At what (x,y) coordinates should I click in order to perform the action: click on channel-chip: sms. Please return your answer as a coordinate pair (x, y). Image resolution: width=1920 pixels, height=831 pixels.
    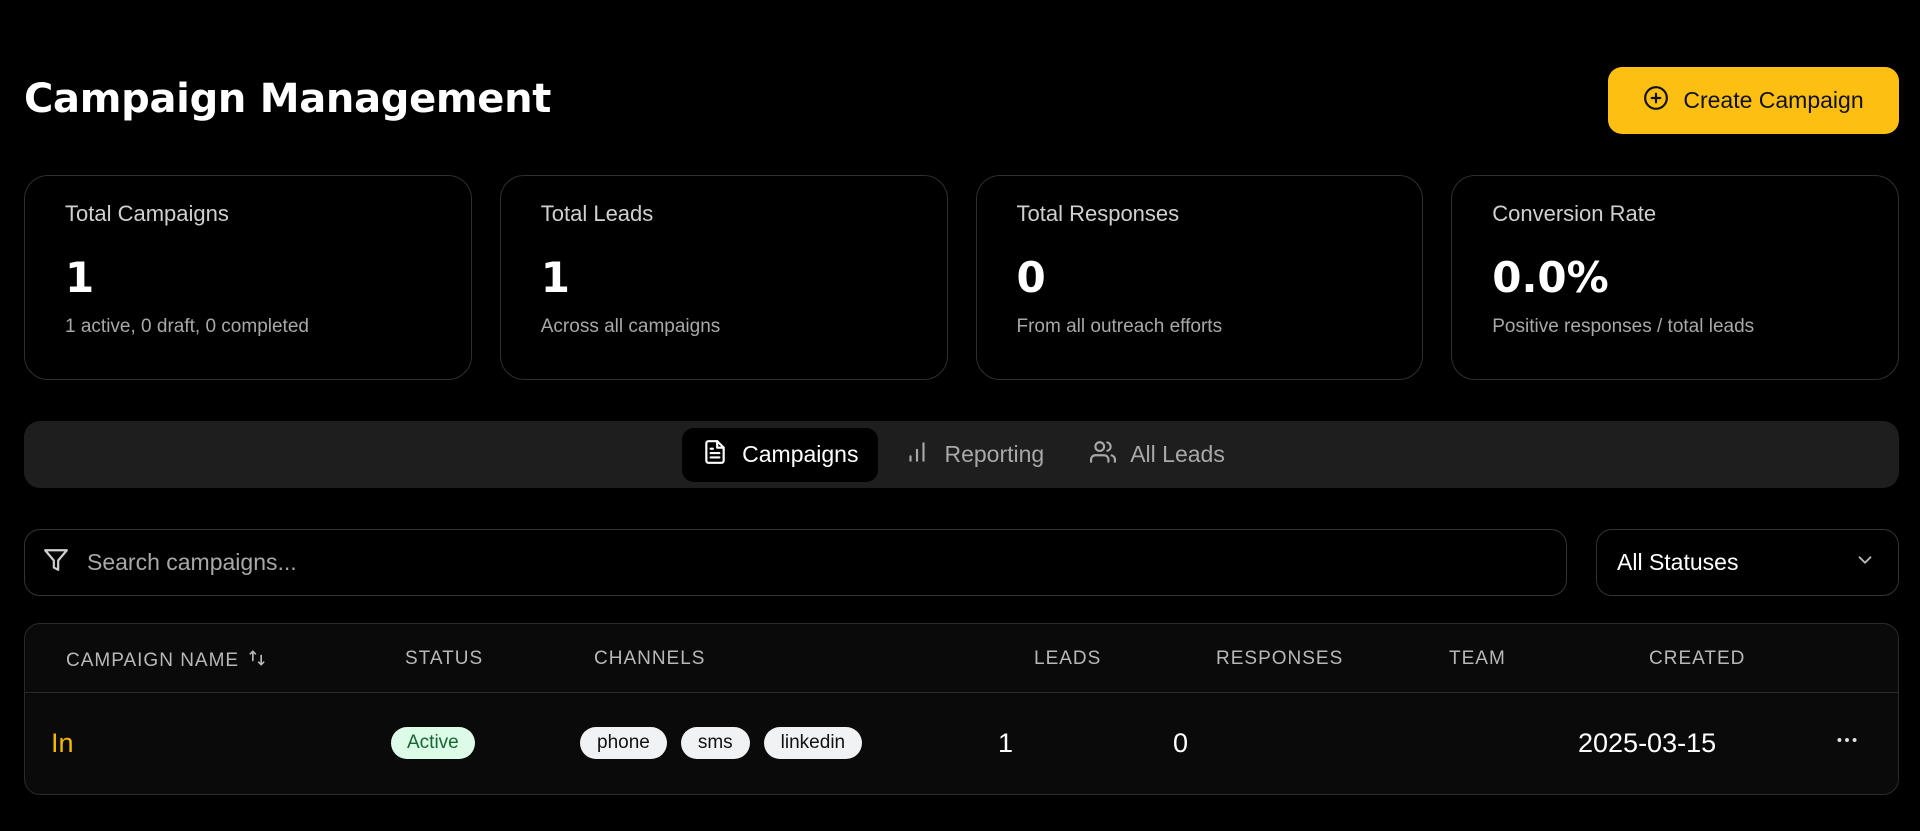
    Looking at the image, I should click on (715, 743).